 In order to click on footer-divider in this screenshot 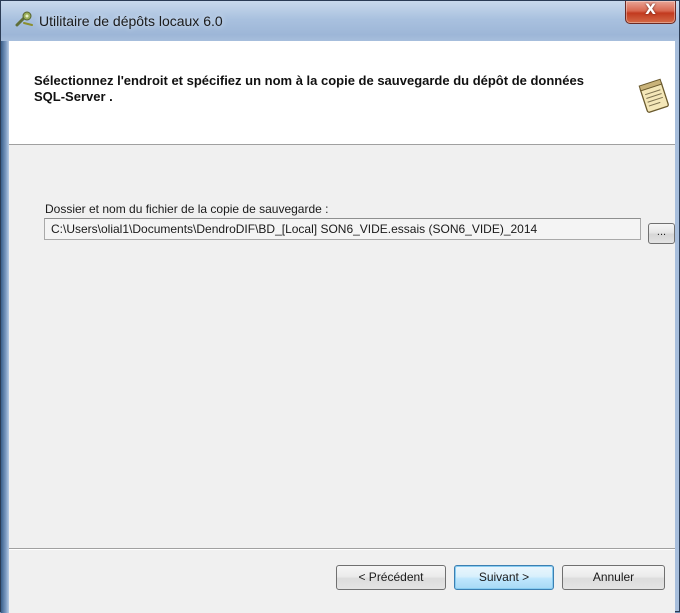, I will do `click(342, 549)`.